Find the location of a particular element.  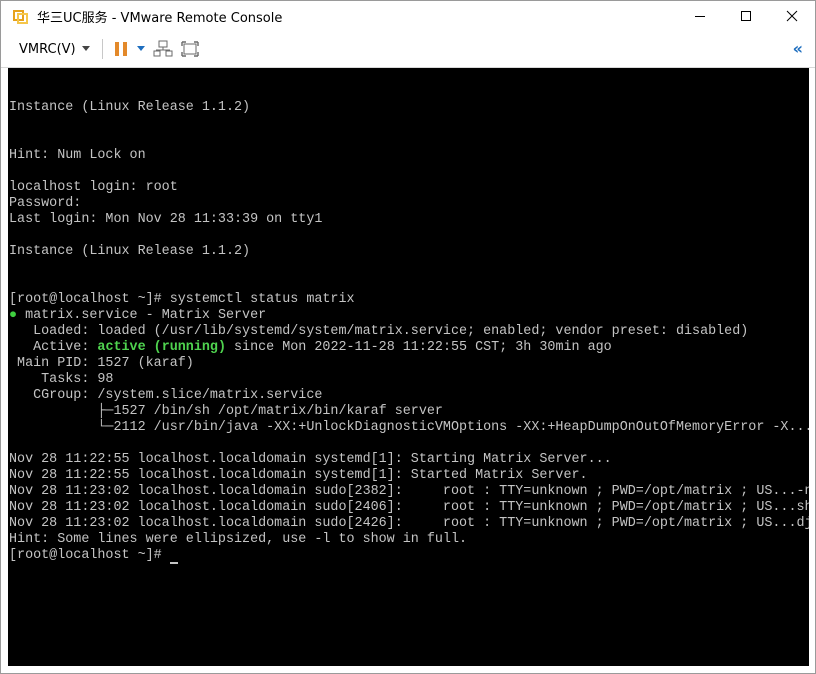

collapse-library-button: « is located at coordinates (798, 48).